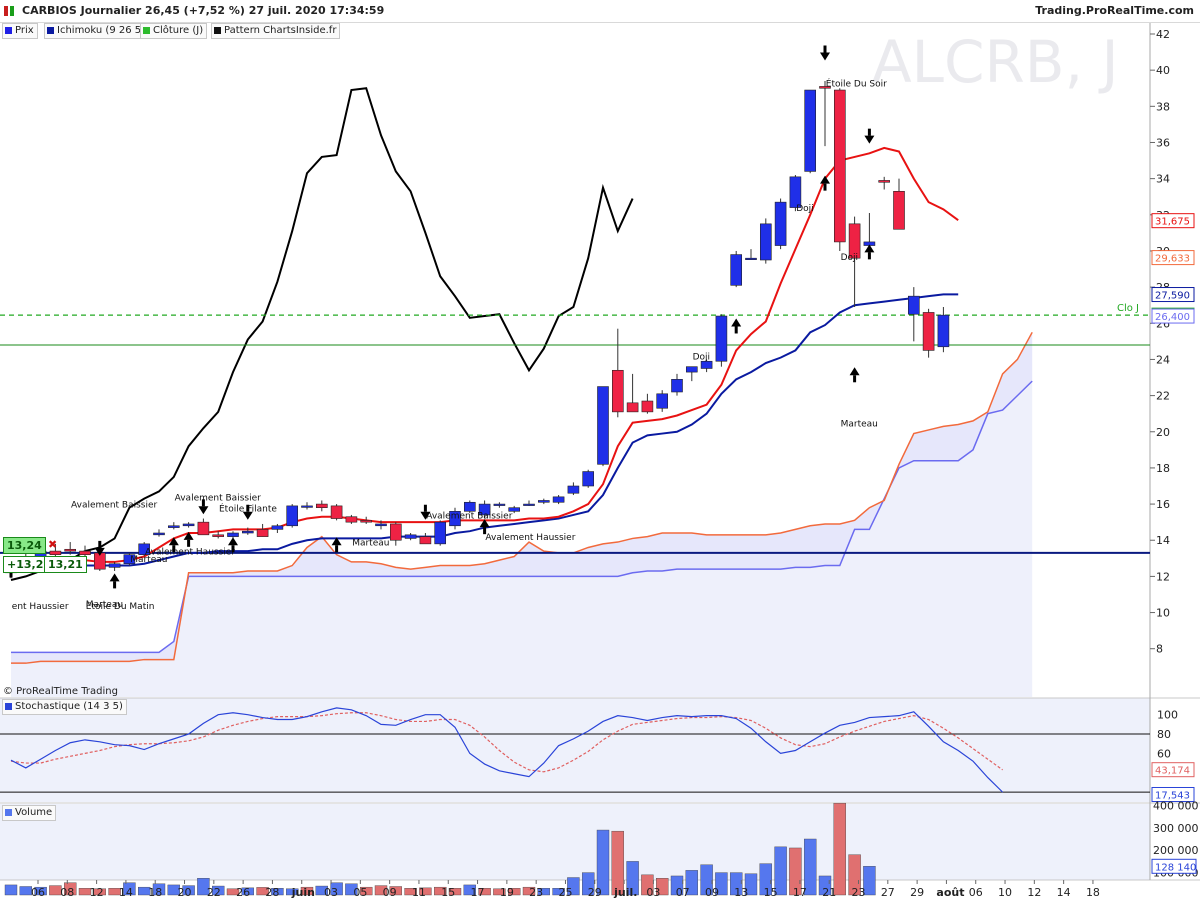  Describe the element at coordinates (995, 62) in the screenshot. I see `watermark: ALCRB, J` at that location.